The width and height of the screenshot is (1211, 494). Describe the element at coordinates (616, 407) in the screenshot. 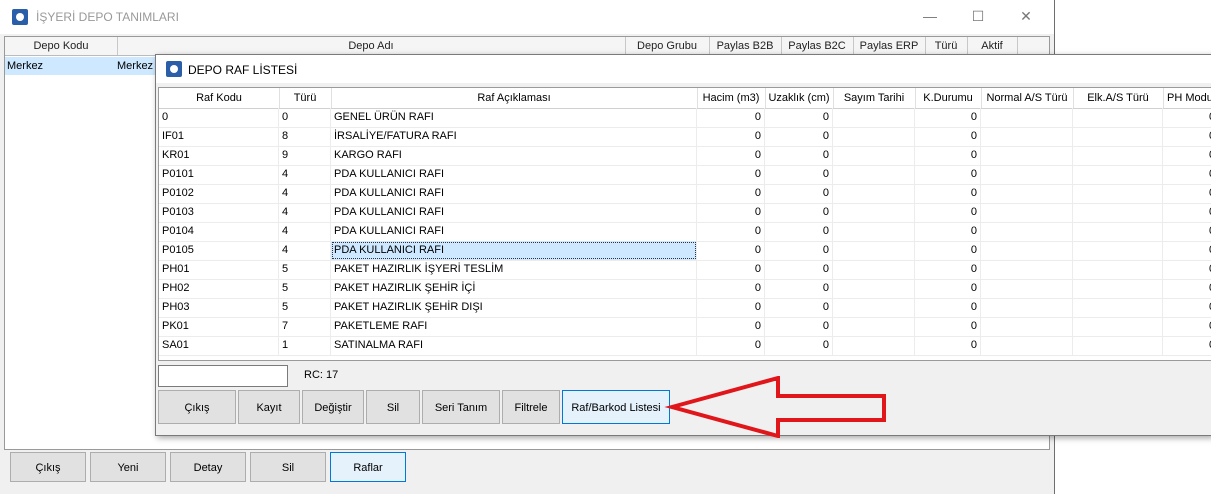

I see `raf-barkod-listesi-button: Raf/Barkod Listesi` at that location.